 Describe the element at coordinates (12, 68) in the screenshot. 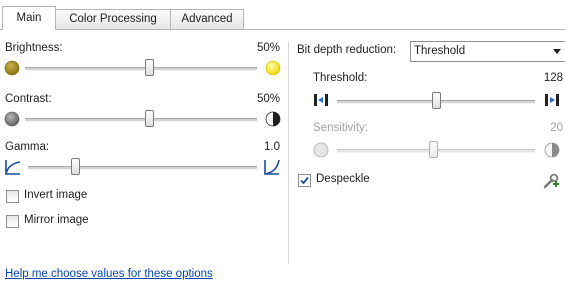

I see `dim-sun-icon` at that location.